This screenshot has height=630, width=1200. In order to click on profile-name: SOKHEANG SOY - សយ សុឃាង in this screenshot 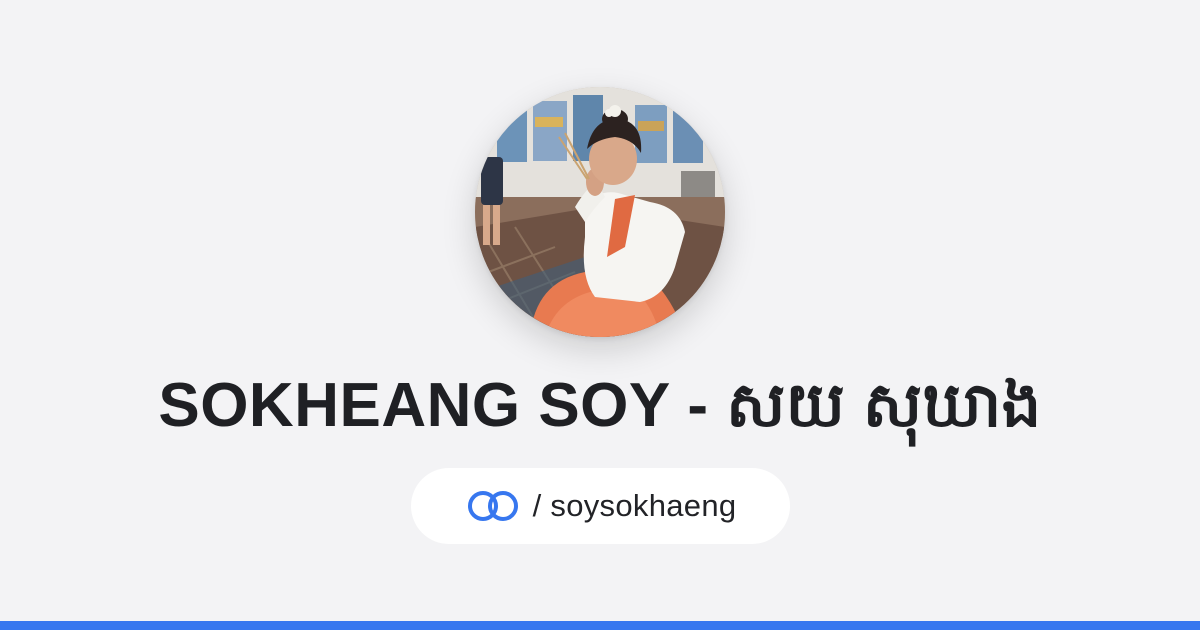, I will do `click(600, 405)`.